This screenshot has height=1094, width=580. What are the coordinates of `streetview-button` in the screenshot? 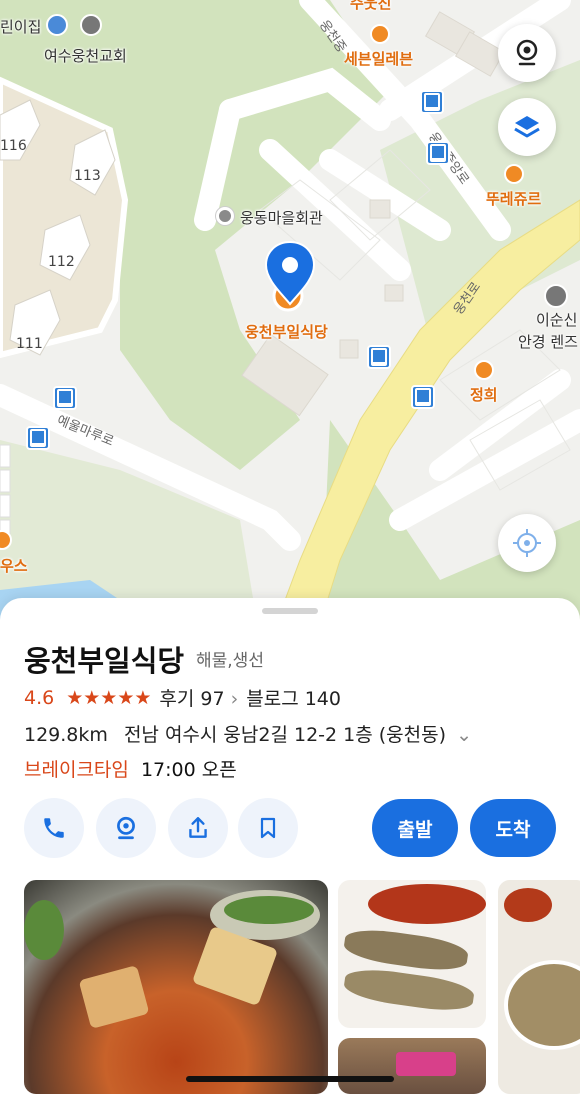 It's located at (527, 53).